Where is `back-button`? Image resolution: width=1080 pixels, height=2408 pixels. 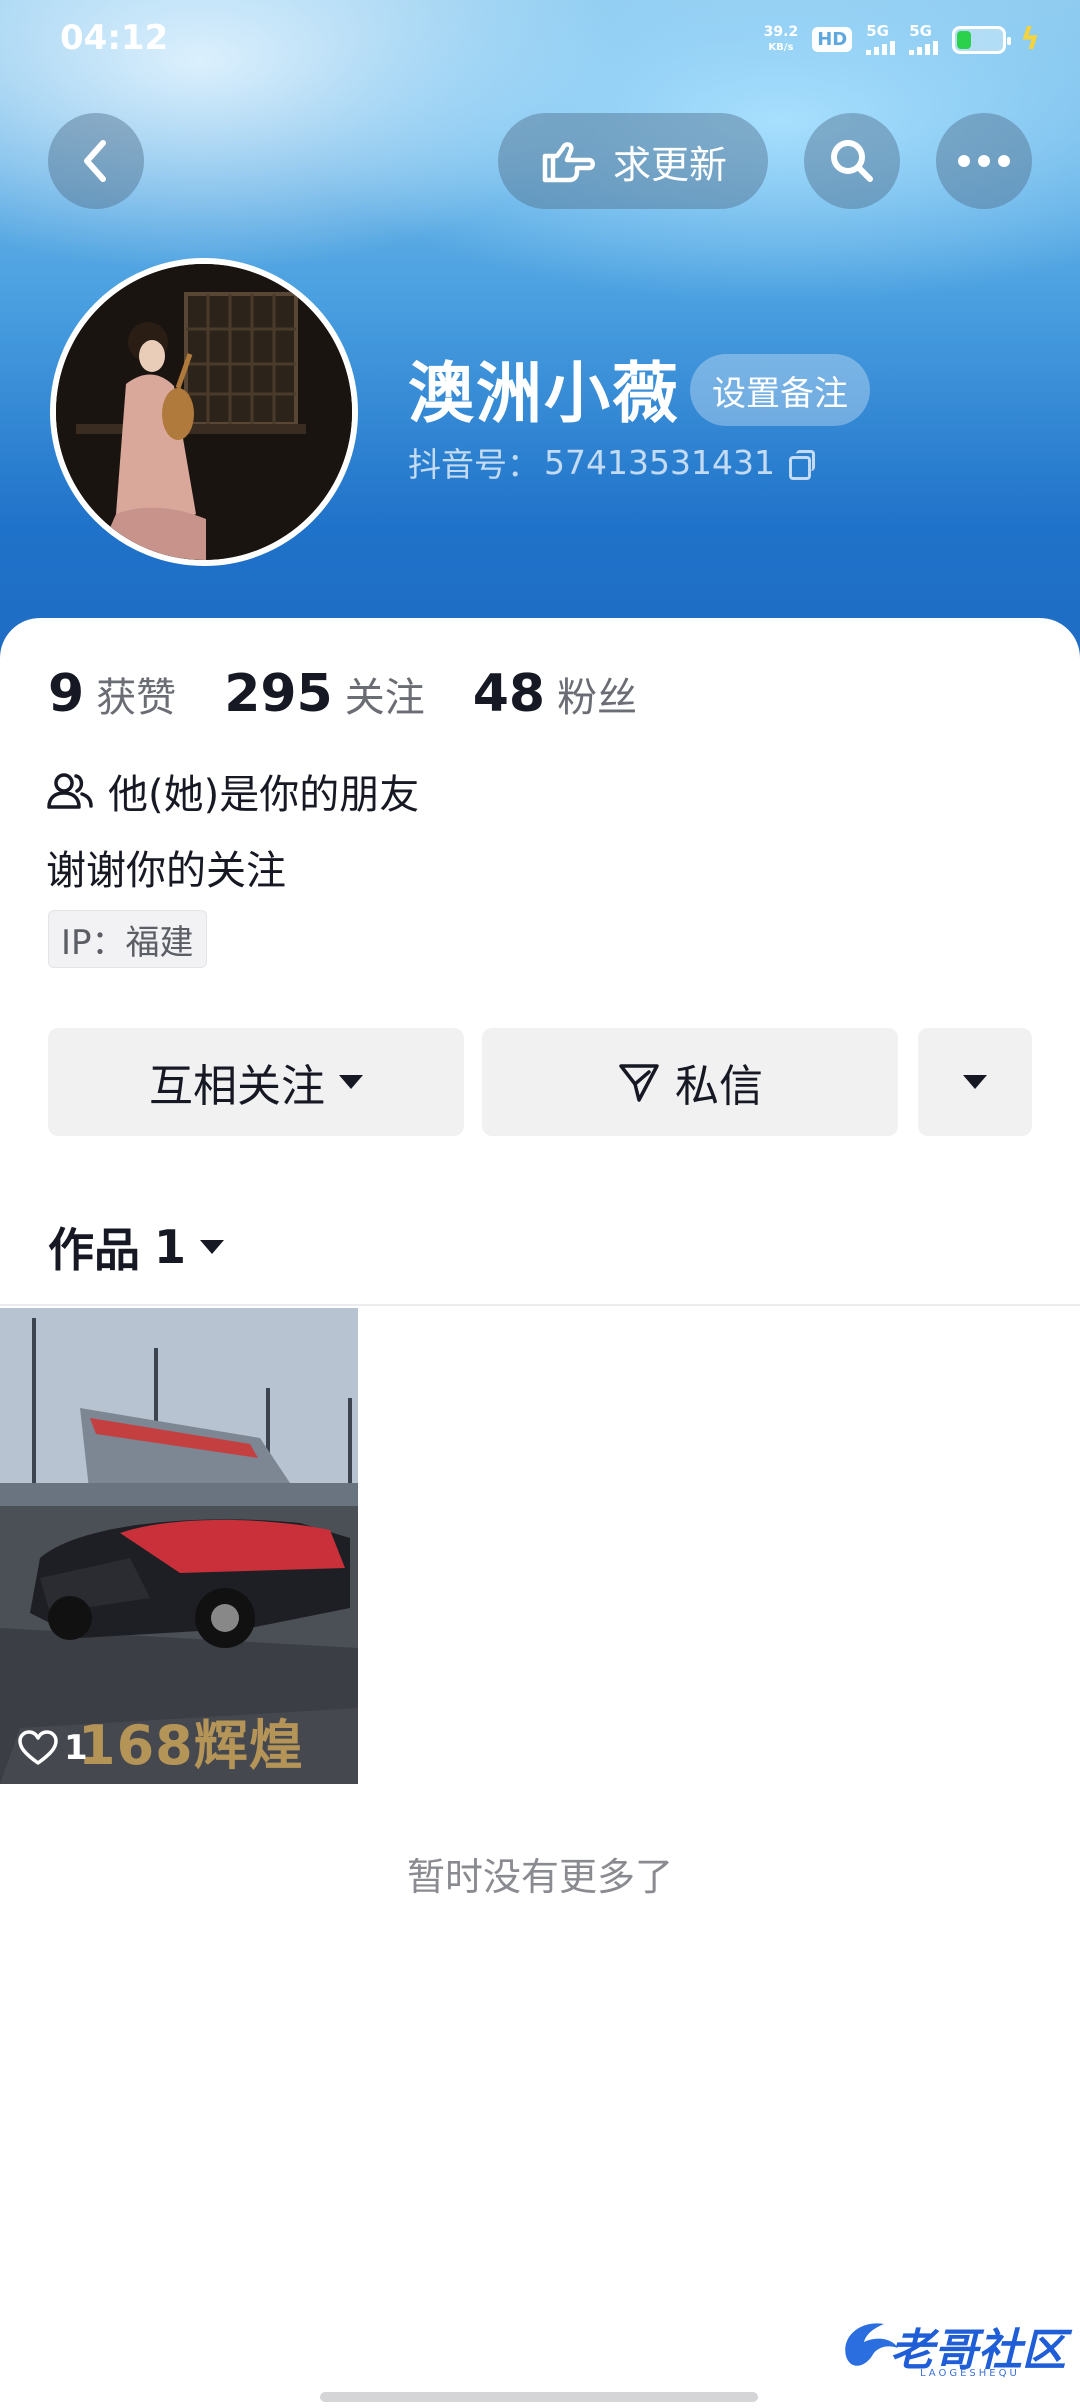 back-button is located at coordinates (96, 161).